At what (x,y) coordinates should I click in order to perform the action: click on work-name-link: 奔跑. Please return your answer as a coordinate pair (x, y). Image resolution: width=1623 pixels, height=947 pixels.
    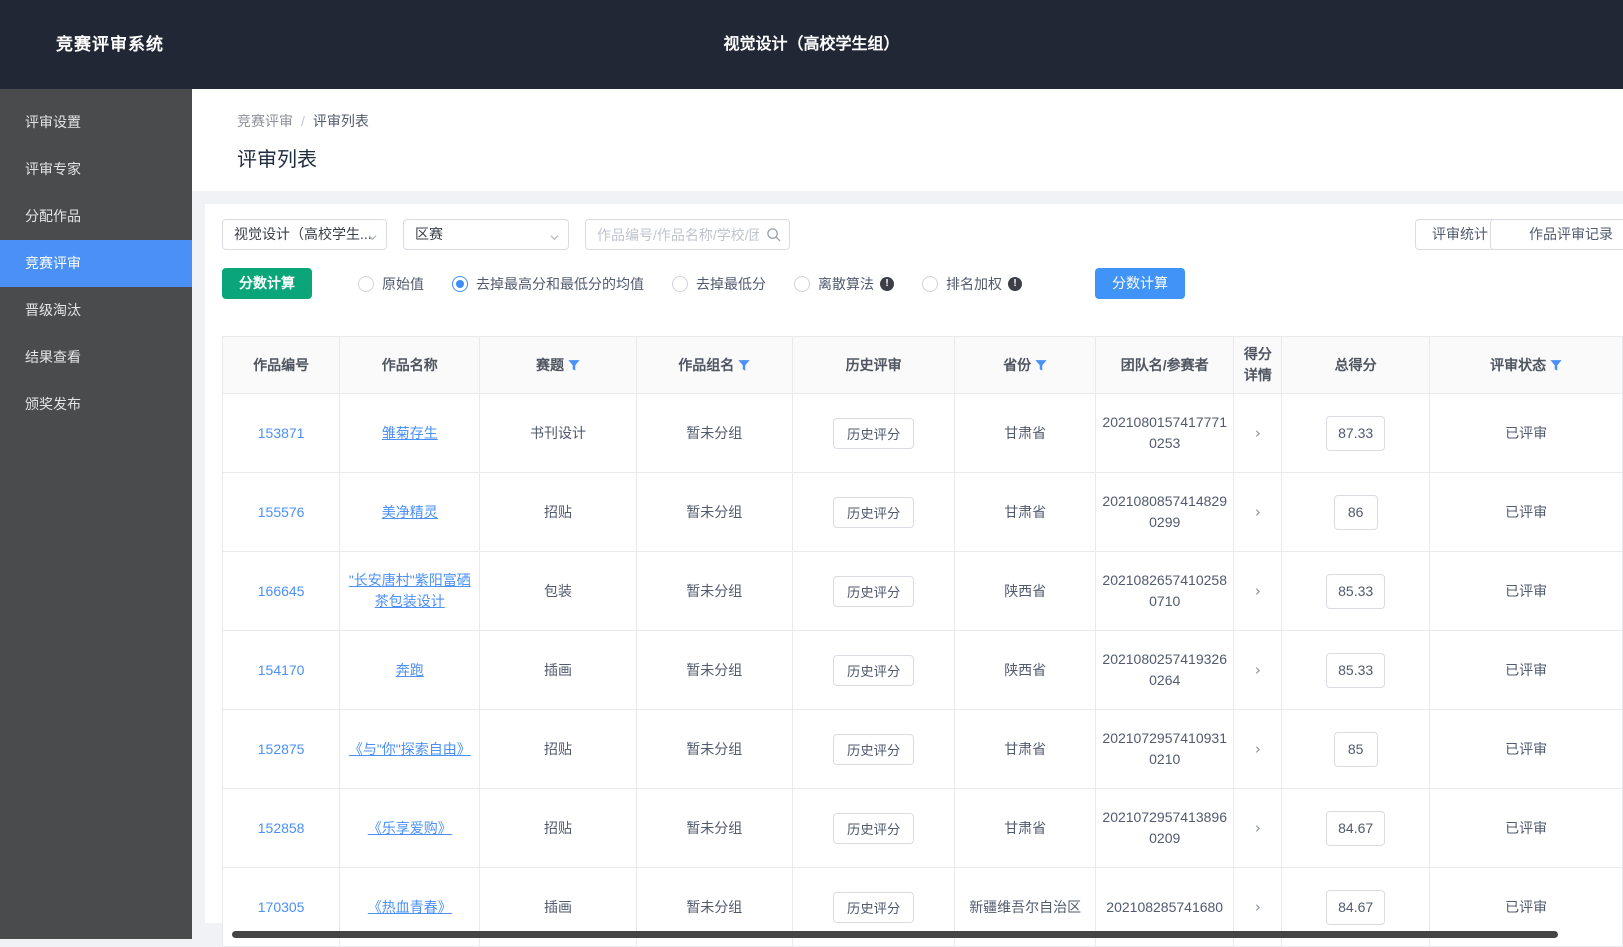
    Looking at the image, I should click on (410, 670).